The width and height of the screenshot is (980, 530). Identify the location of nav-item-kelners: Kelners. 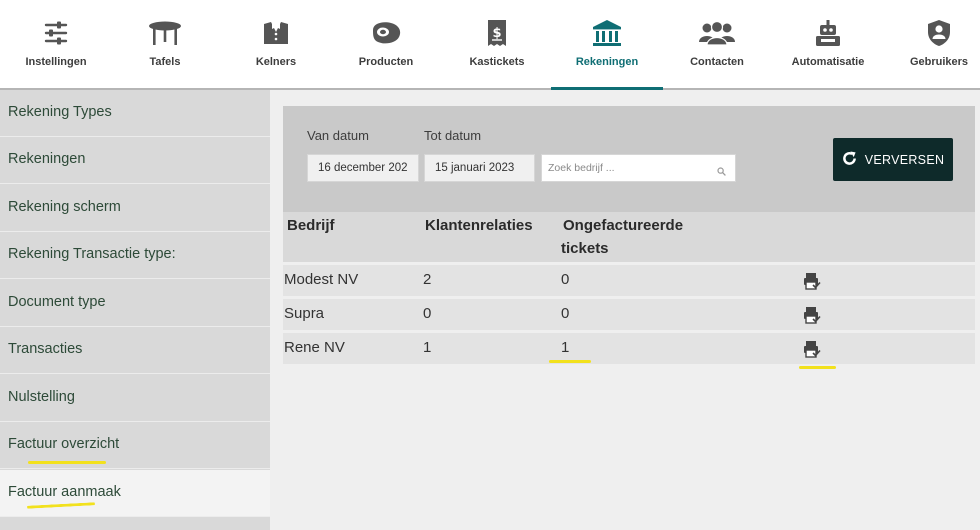
(276, 44).